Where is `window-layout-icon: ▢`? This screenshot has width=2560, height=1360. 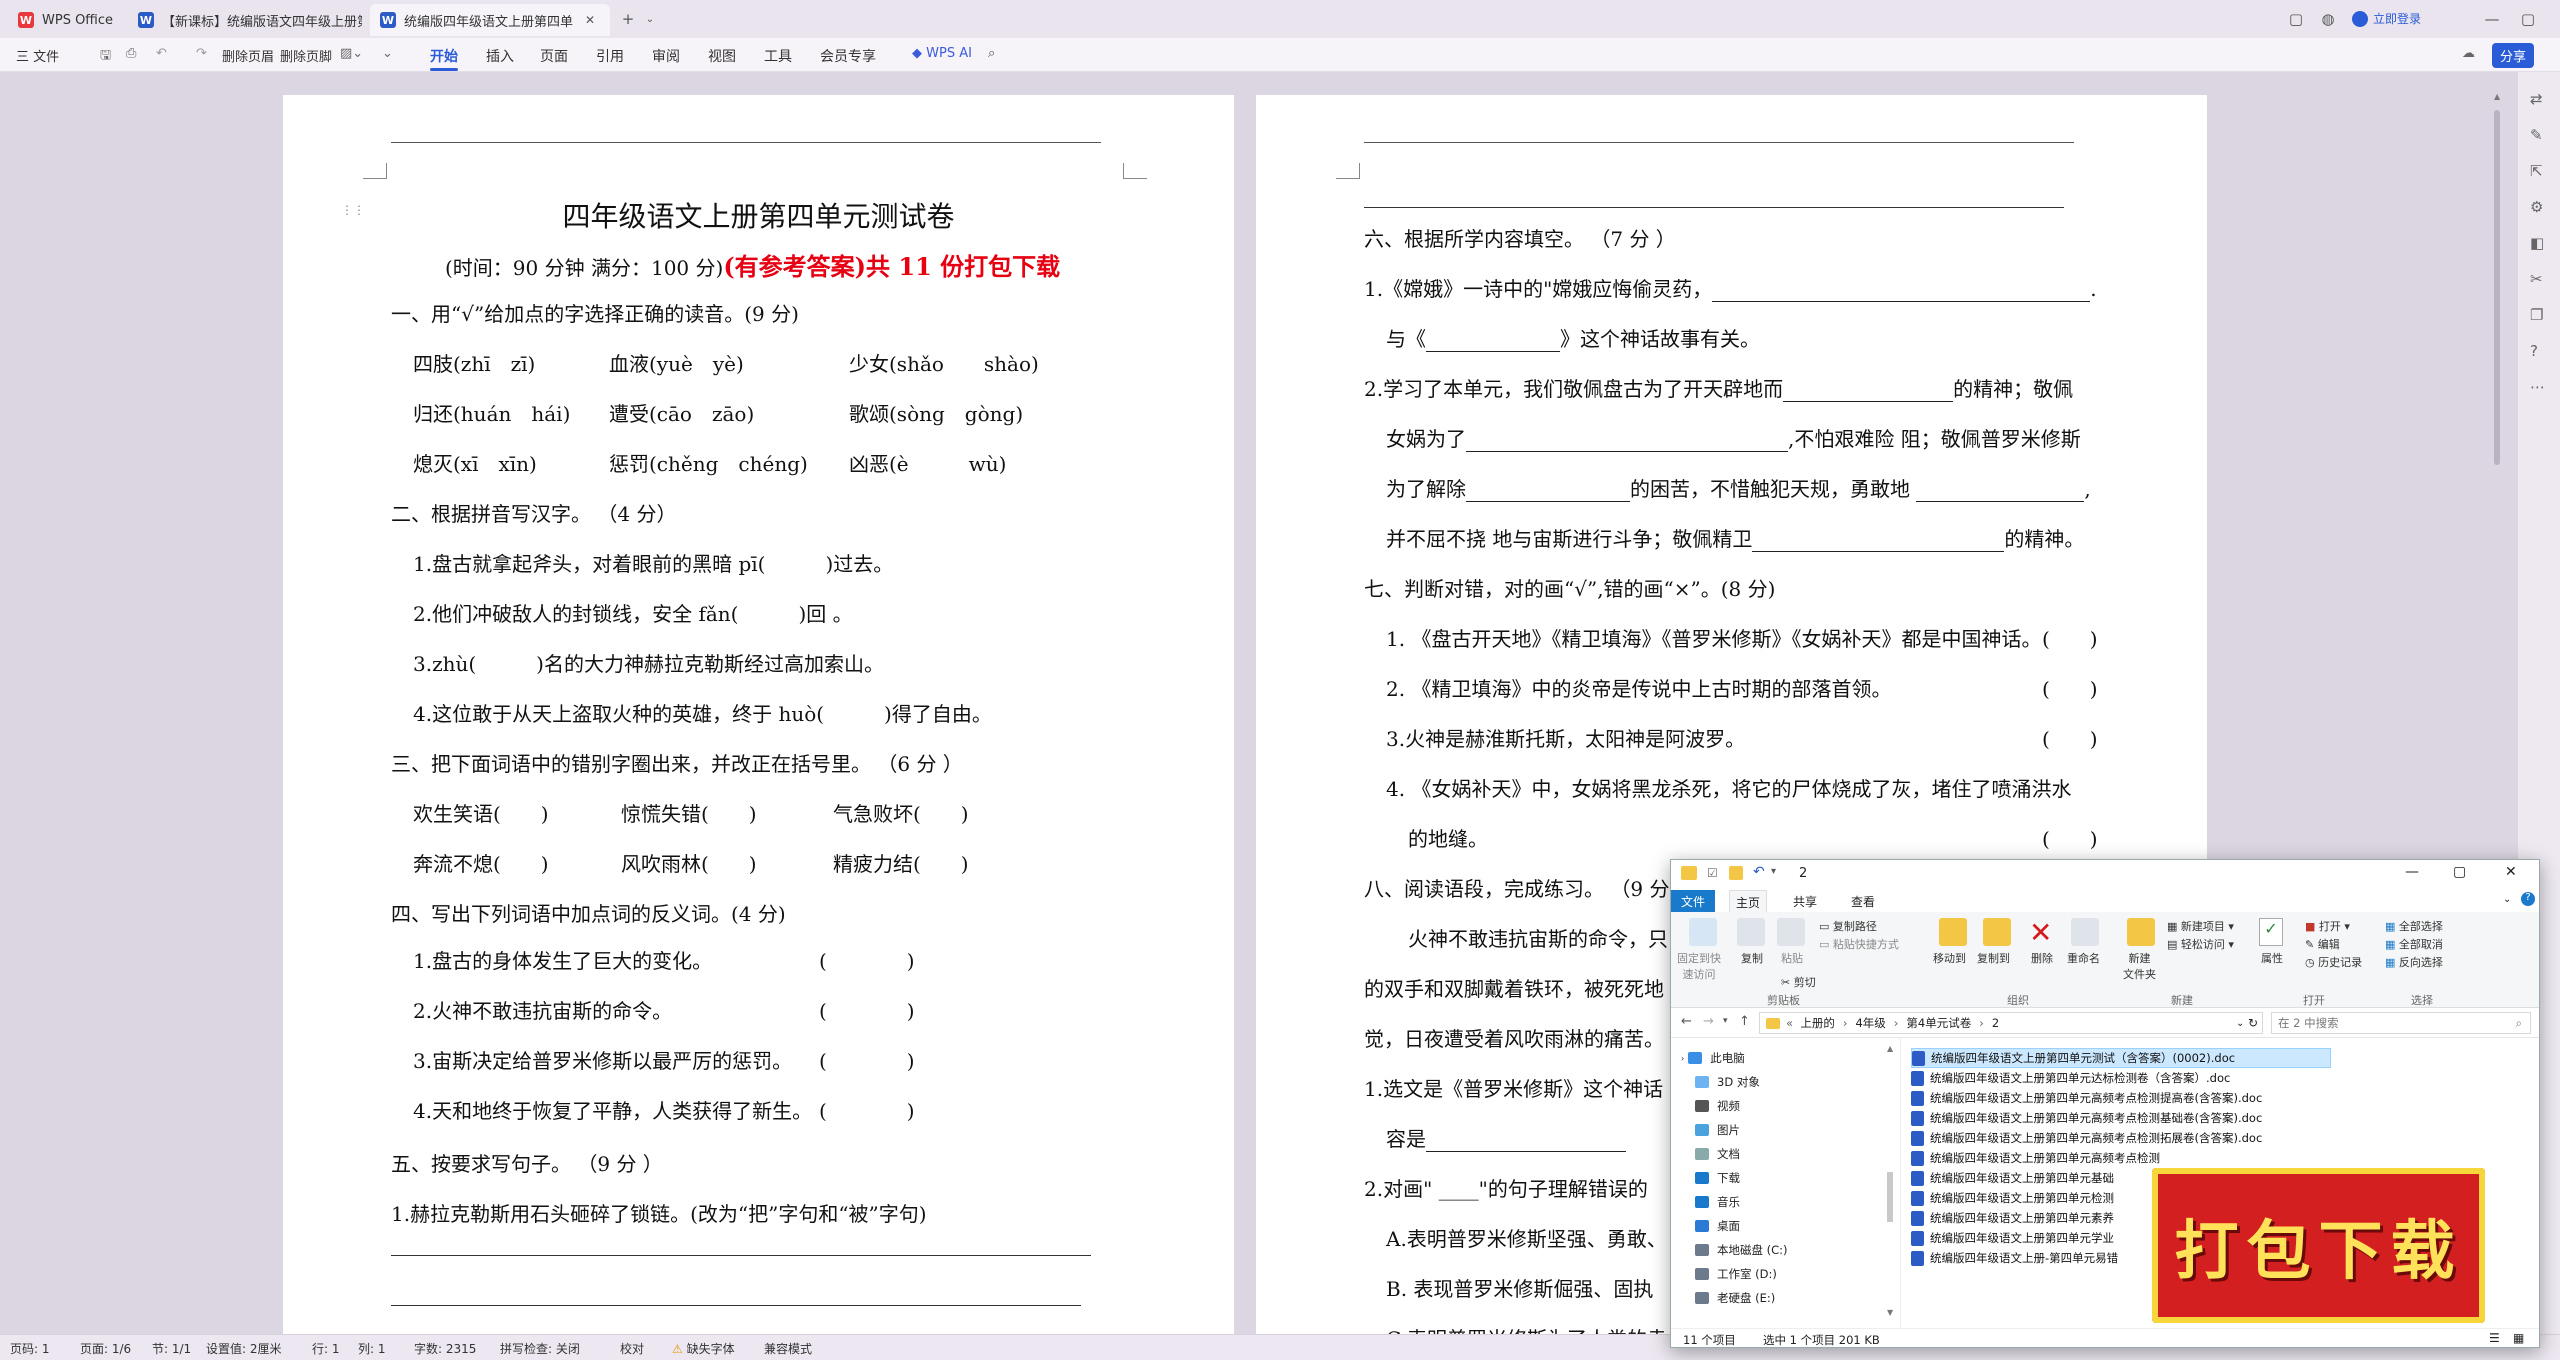 window-layout-icon: ▢ is located at coordinates (2296, 19).